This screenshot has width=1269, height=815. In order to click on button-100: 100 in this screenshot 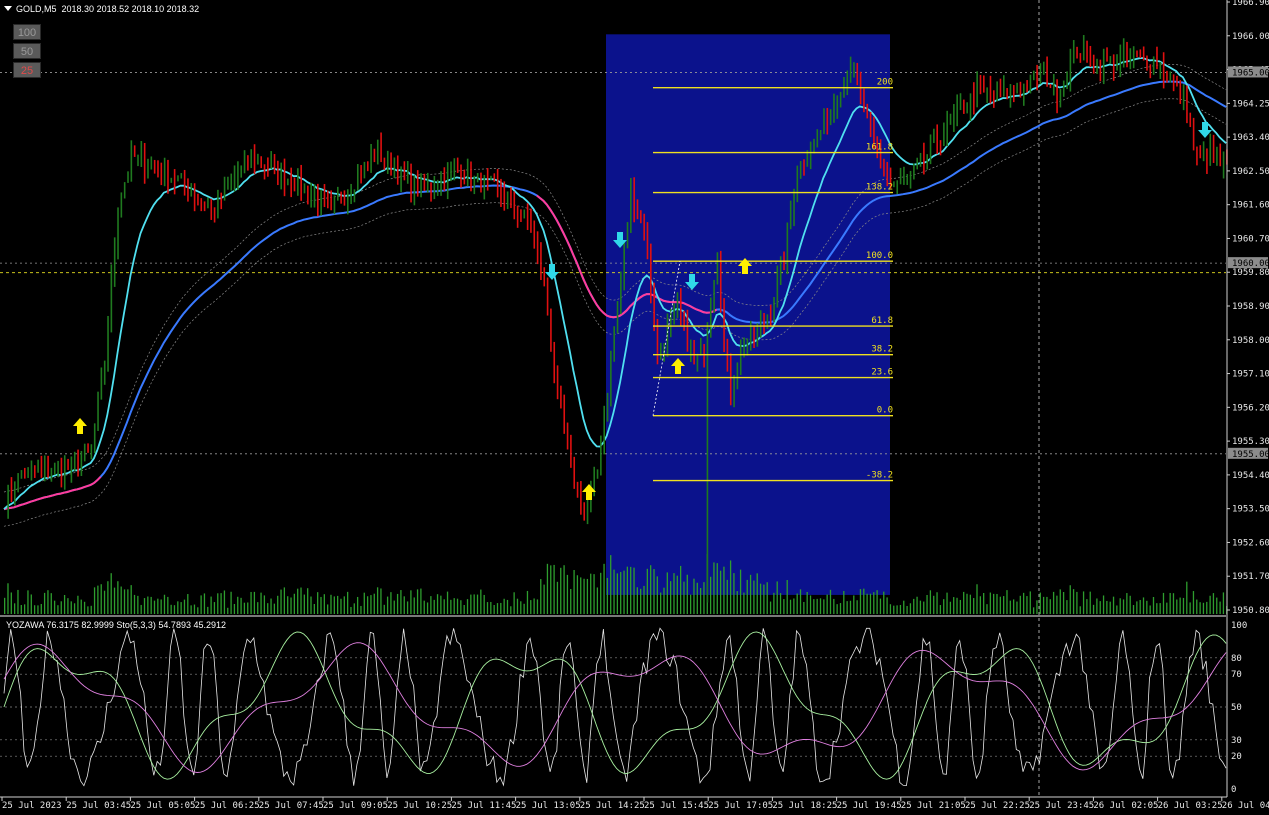, I will do `click(27, 32)`.